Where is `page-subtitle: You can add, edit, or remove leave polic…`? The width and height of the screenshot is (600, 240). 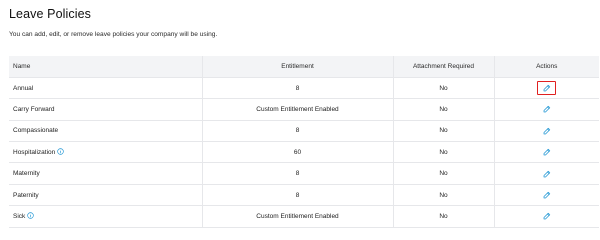 page-subtitle: You can add, edit, or remove leave polic… is located at coordinates (113, 34).